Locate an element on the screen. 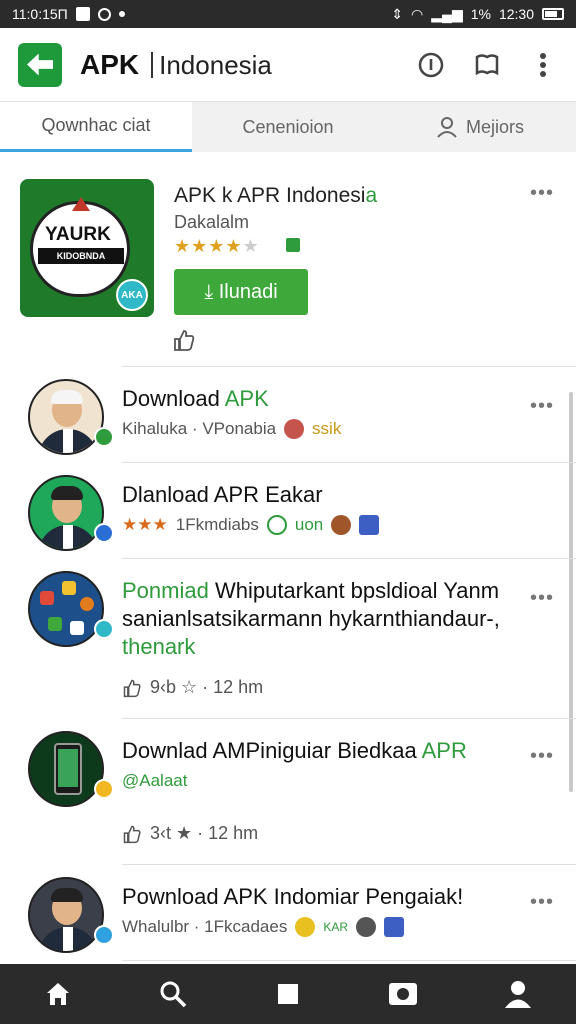 This screenshot has height=1024, width=576. status-bar: 11:0:15П ⇕ ◠ ▂▄▆ 1% 12:30 is located at coordinates (288, 14).